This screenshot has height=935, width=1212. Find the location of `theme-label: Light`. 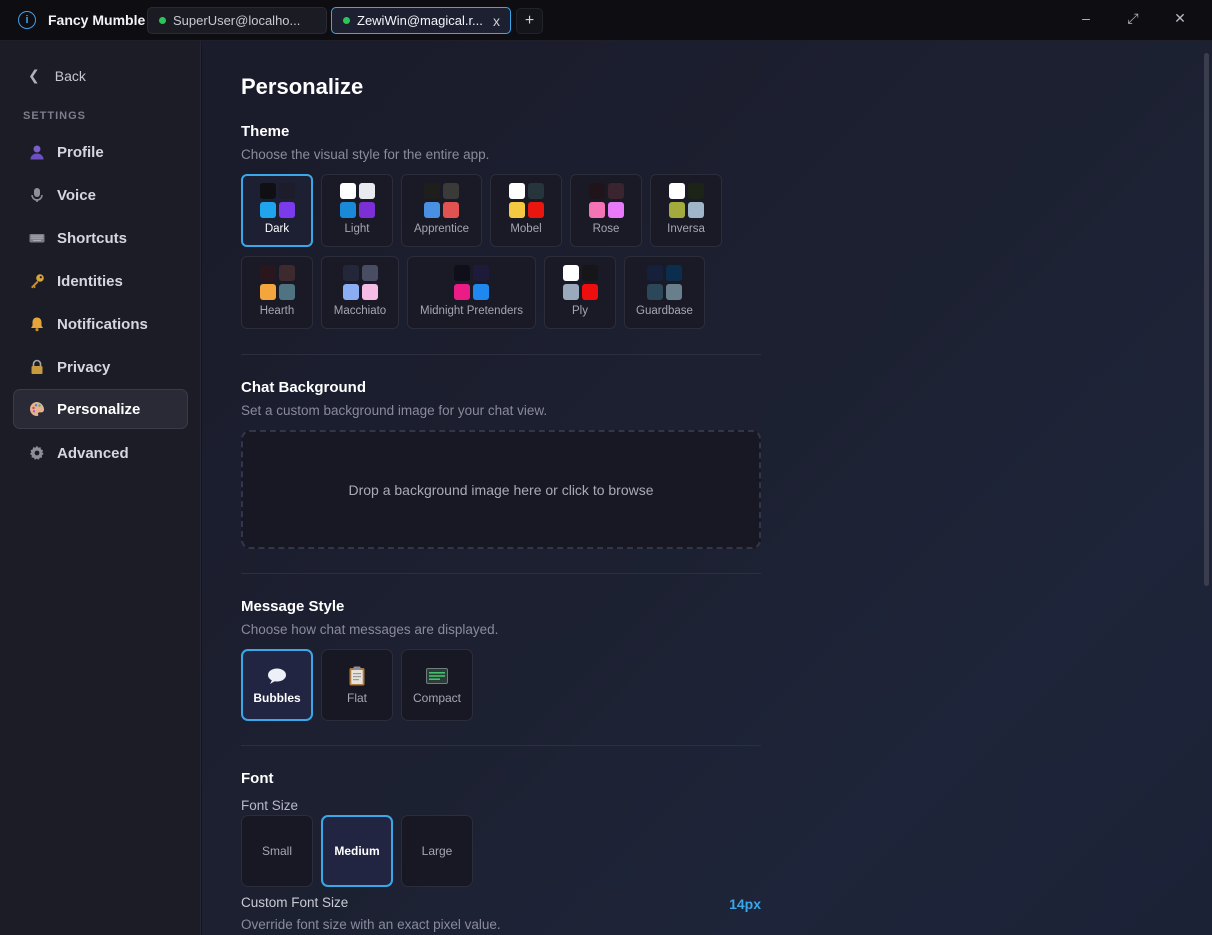

theme-label: Light is located at coordinates (357, 229).